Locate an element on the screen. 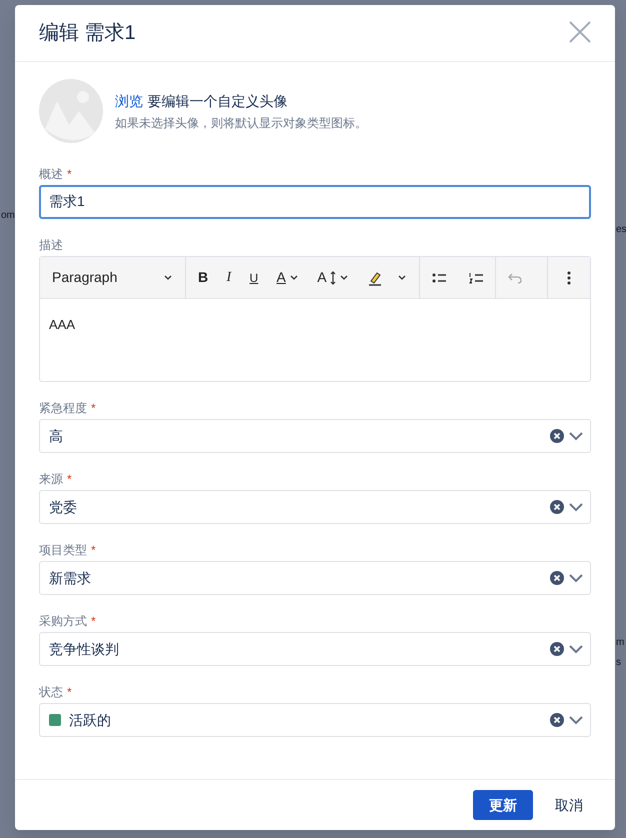  select-value: 活跃的 is located at coordinates (90, 720).